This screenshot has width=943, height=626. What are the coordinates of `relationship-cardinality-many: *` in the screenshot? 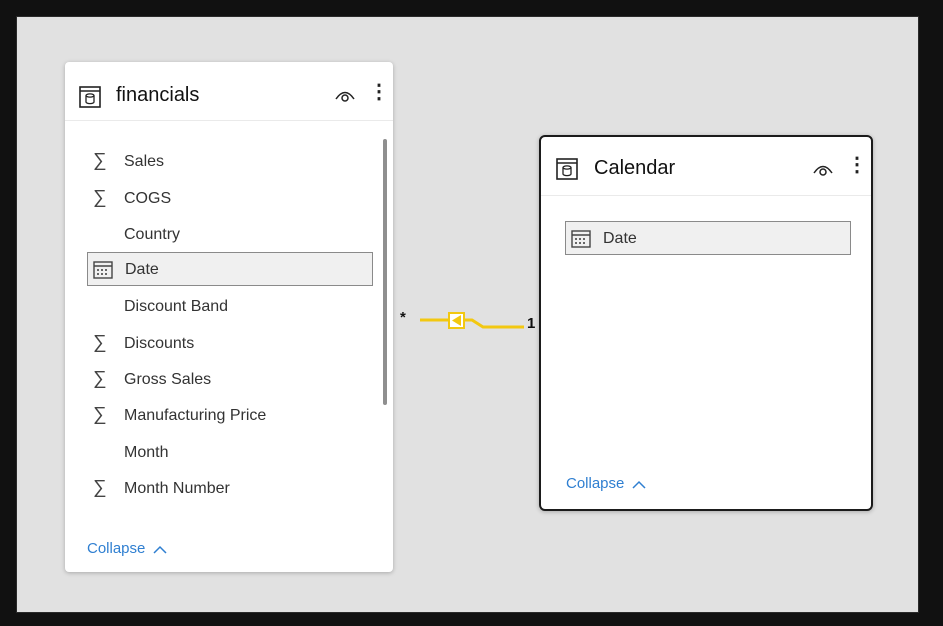 It's located at (403, 317).